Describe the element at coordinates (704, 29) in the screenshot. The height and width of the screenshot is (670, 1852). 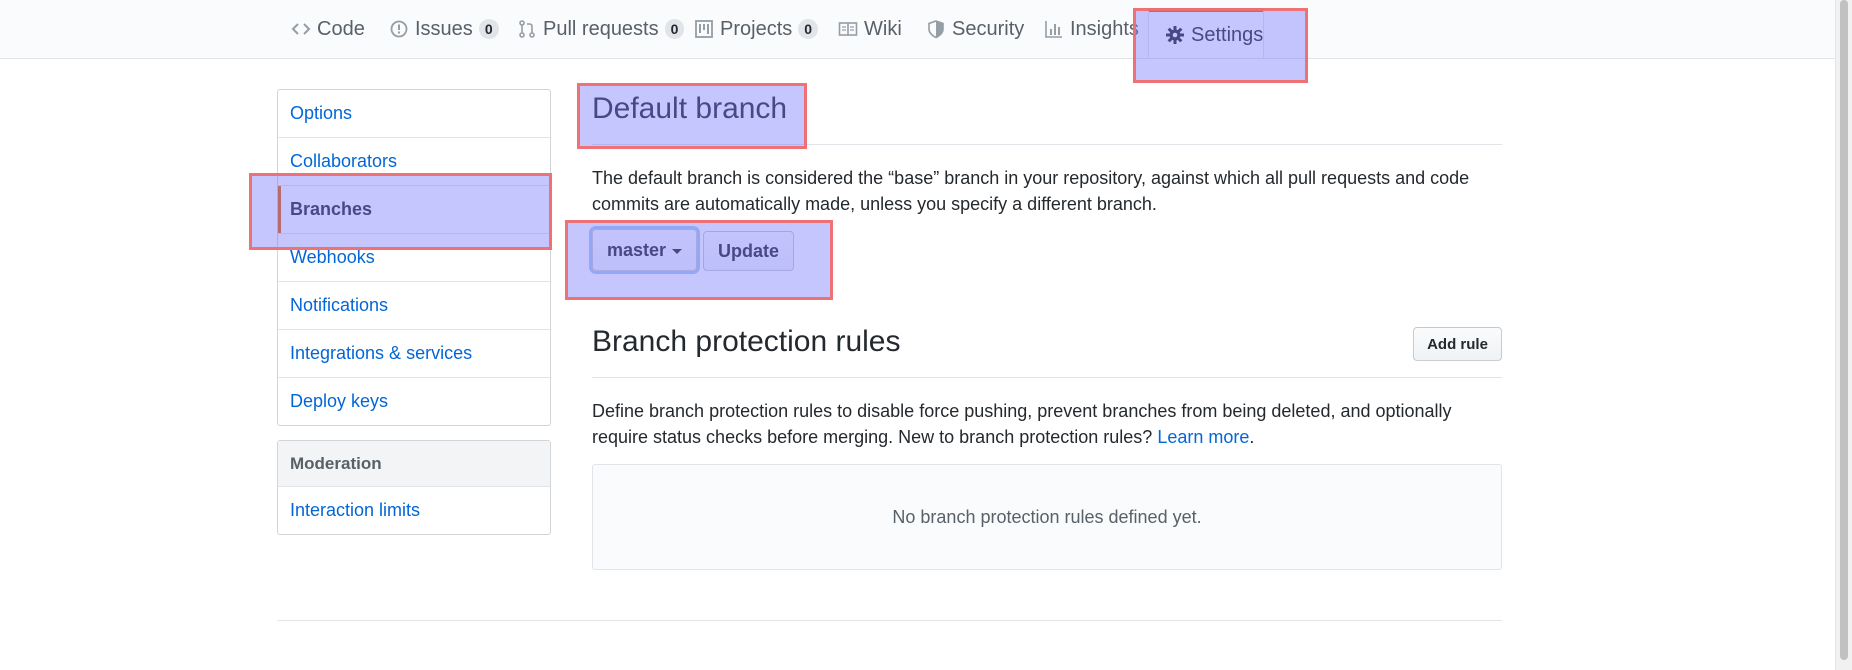
I see `project-icon` at that location.